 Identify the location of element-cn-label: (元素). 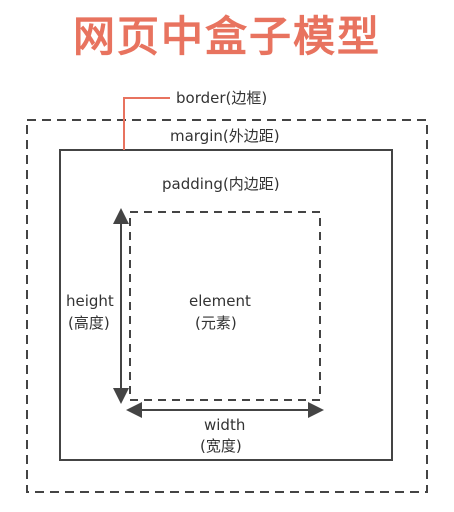
(216, 323).